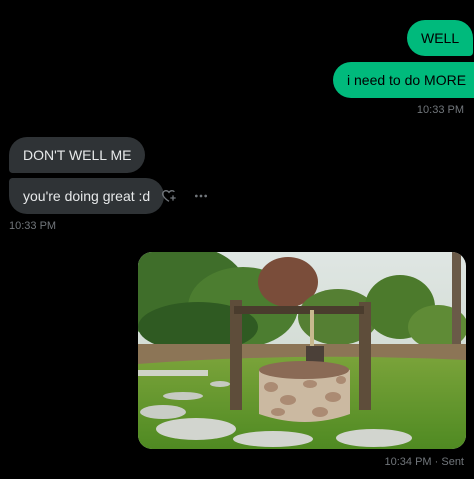 This screenshot has height=479, width=474. What do you see at coordinates (440, 110) in the screenshot?
I see `sent-timestamp: 10:33 PM` at bounding box center [440, 110].